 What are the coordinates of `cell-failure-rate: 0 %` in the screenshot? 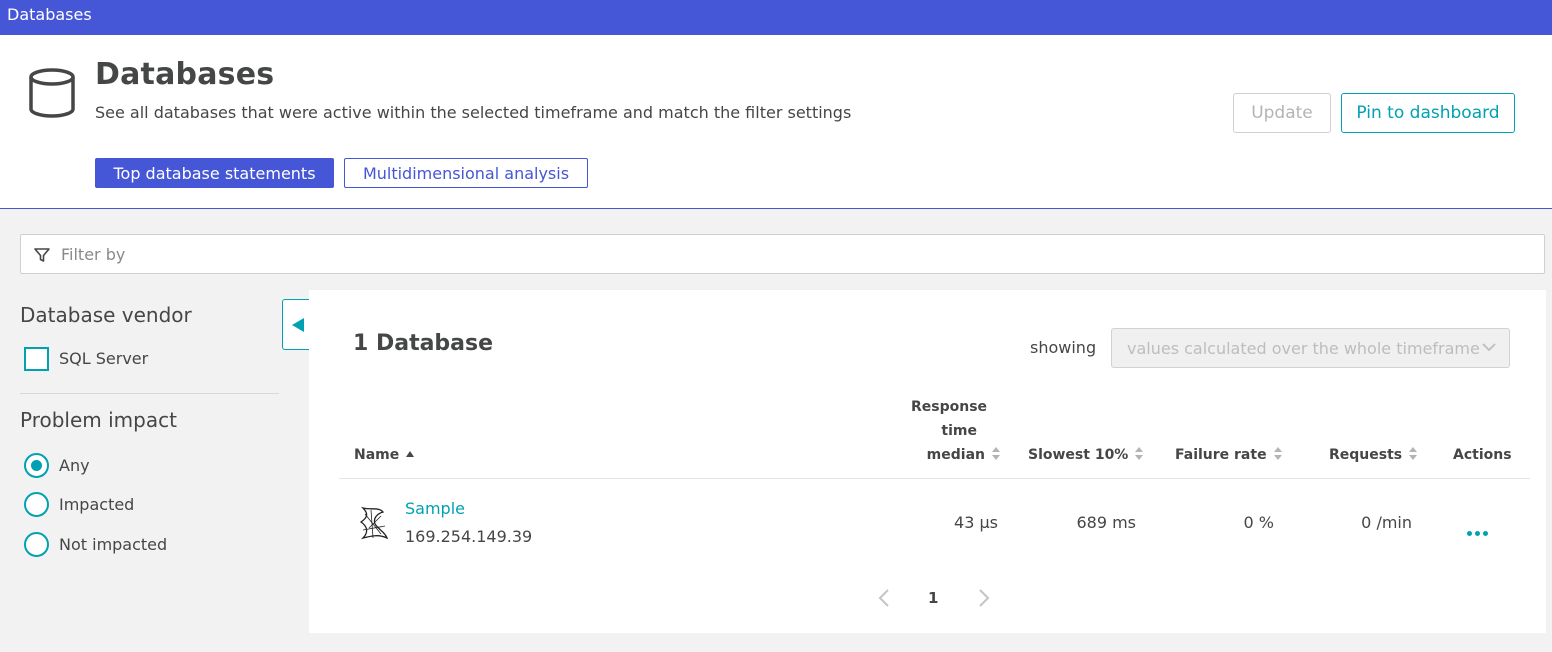 It's located at (1258, 522).